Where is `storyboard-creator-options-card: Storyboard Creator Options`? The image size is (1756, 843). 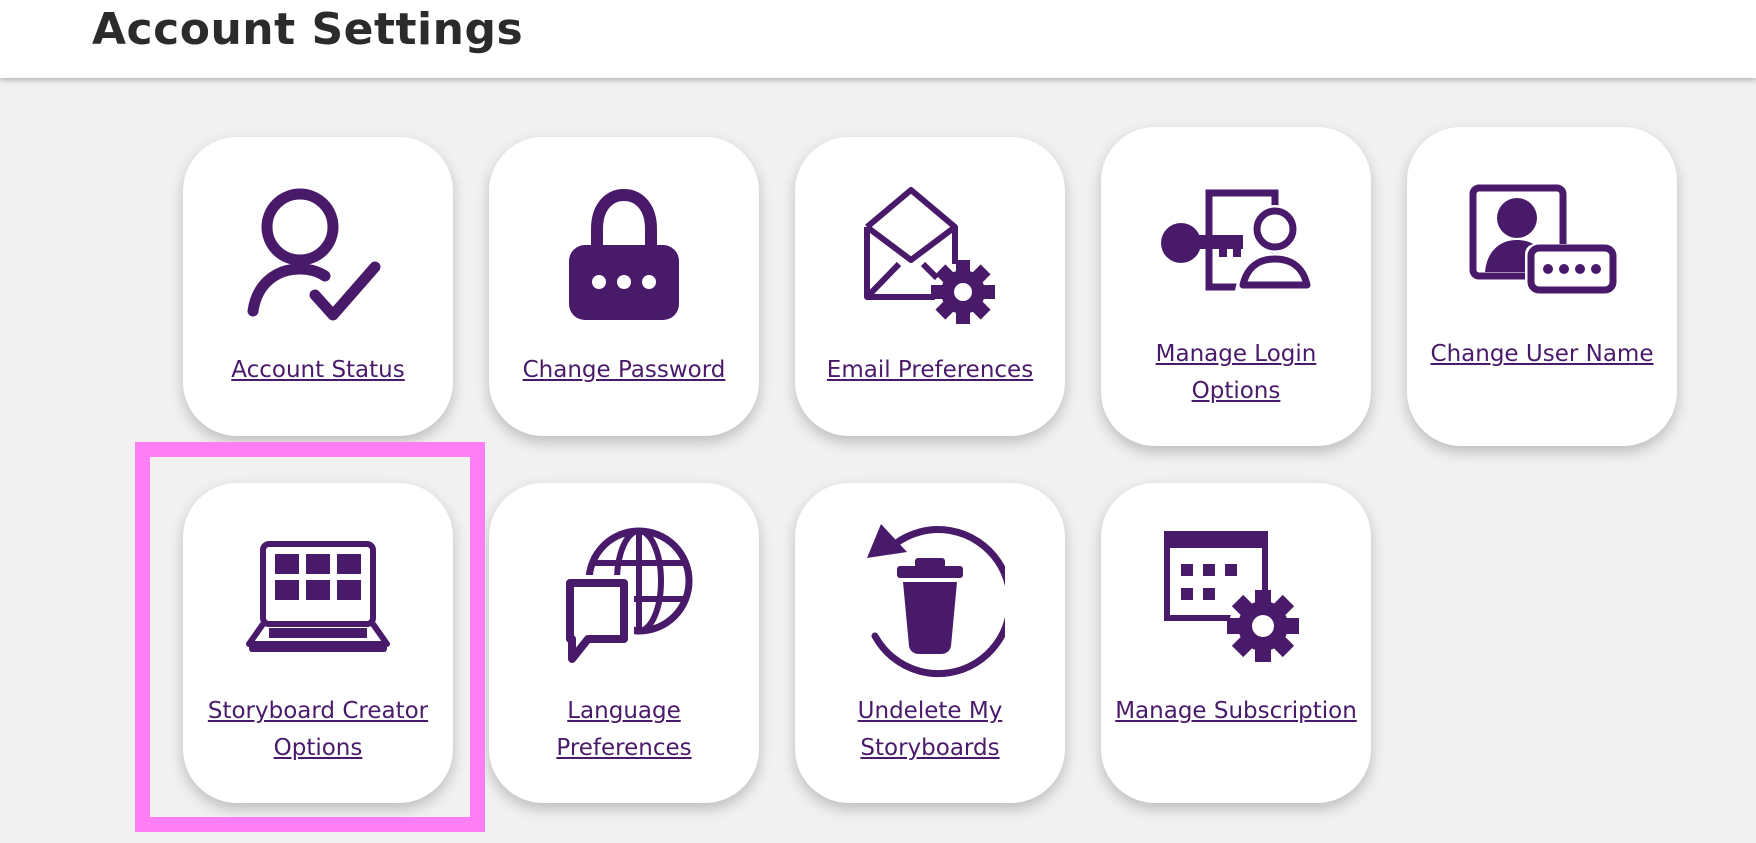 storyboard-creator-options-card: Storyboard Creator Options is located at coordinates (318, 643).